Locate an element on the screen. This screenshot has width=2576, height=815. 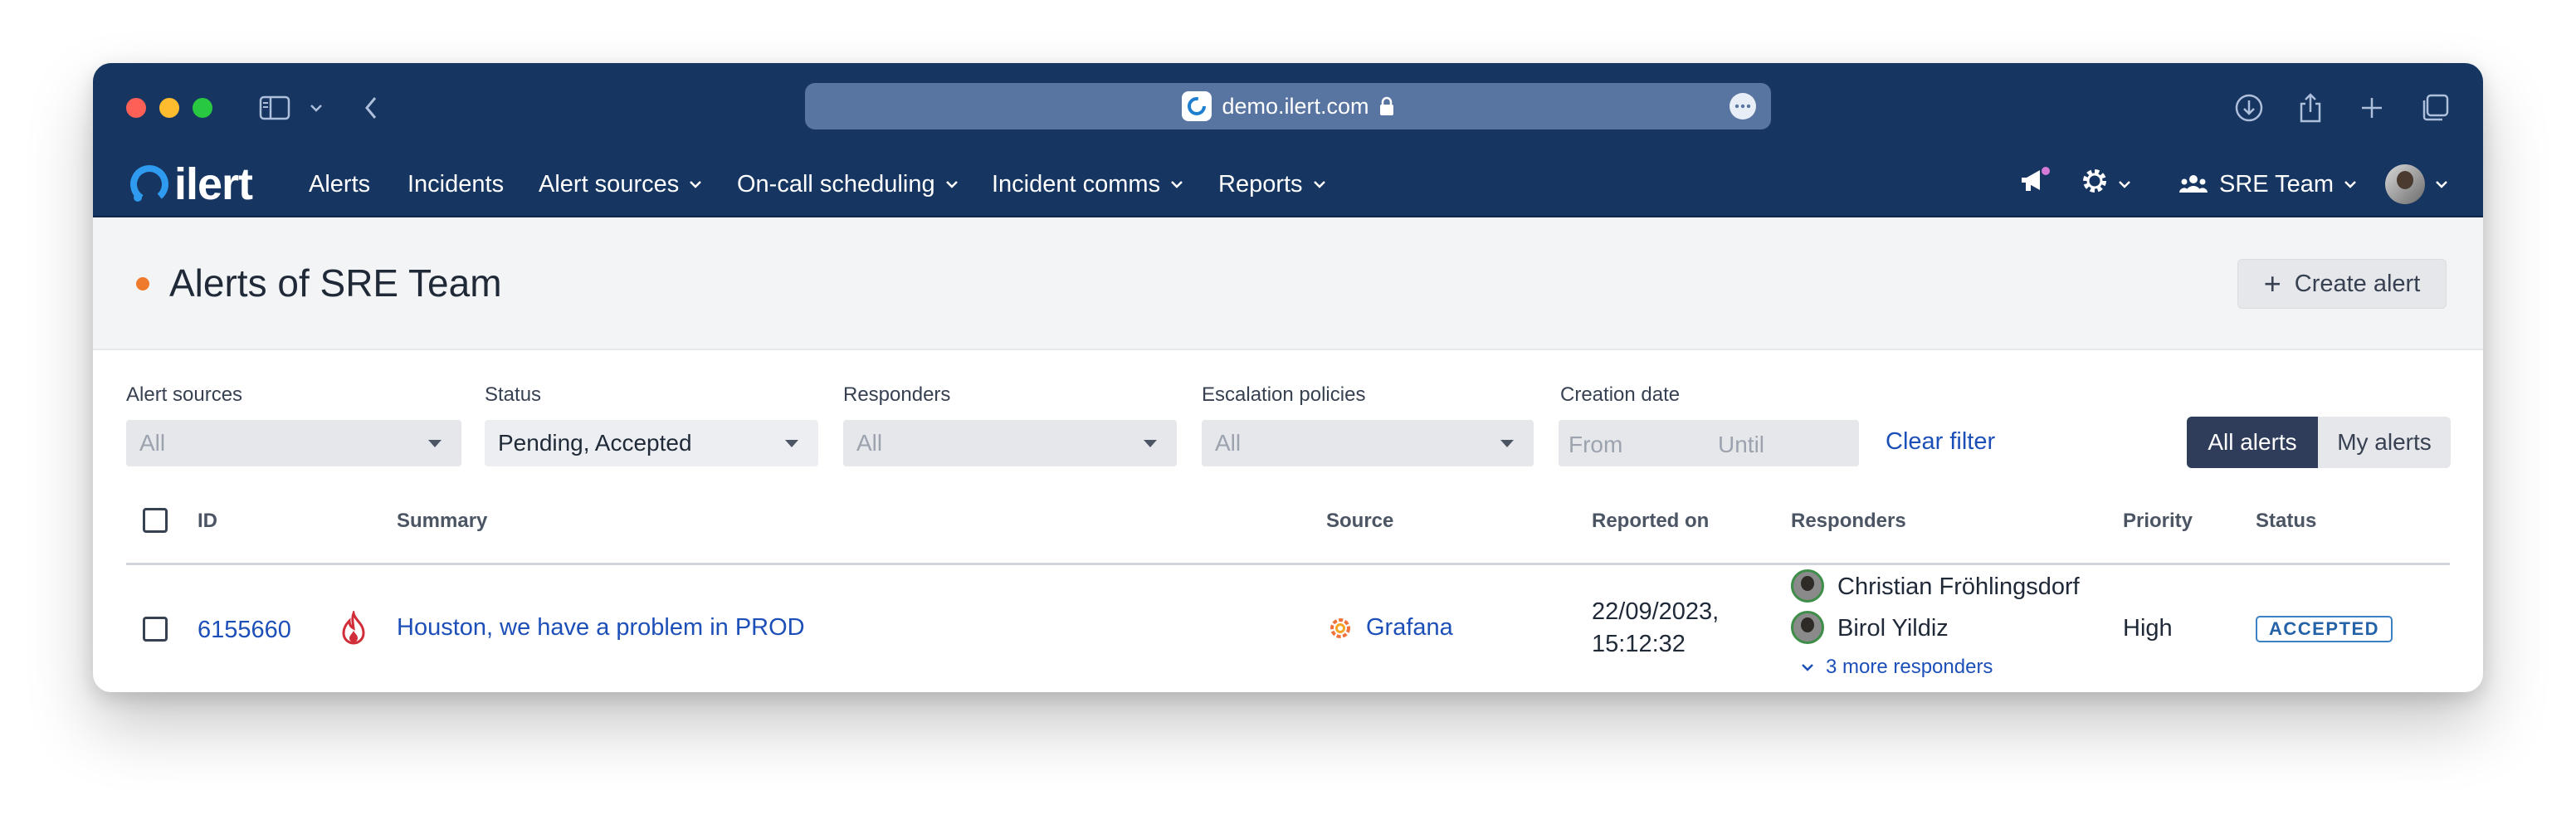
filter-label-alert-sources: Alert sources is located at coordinates (185, 394).